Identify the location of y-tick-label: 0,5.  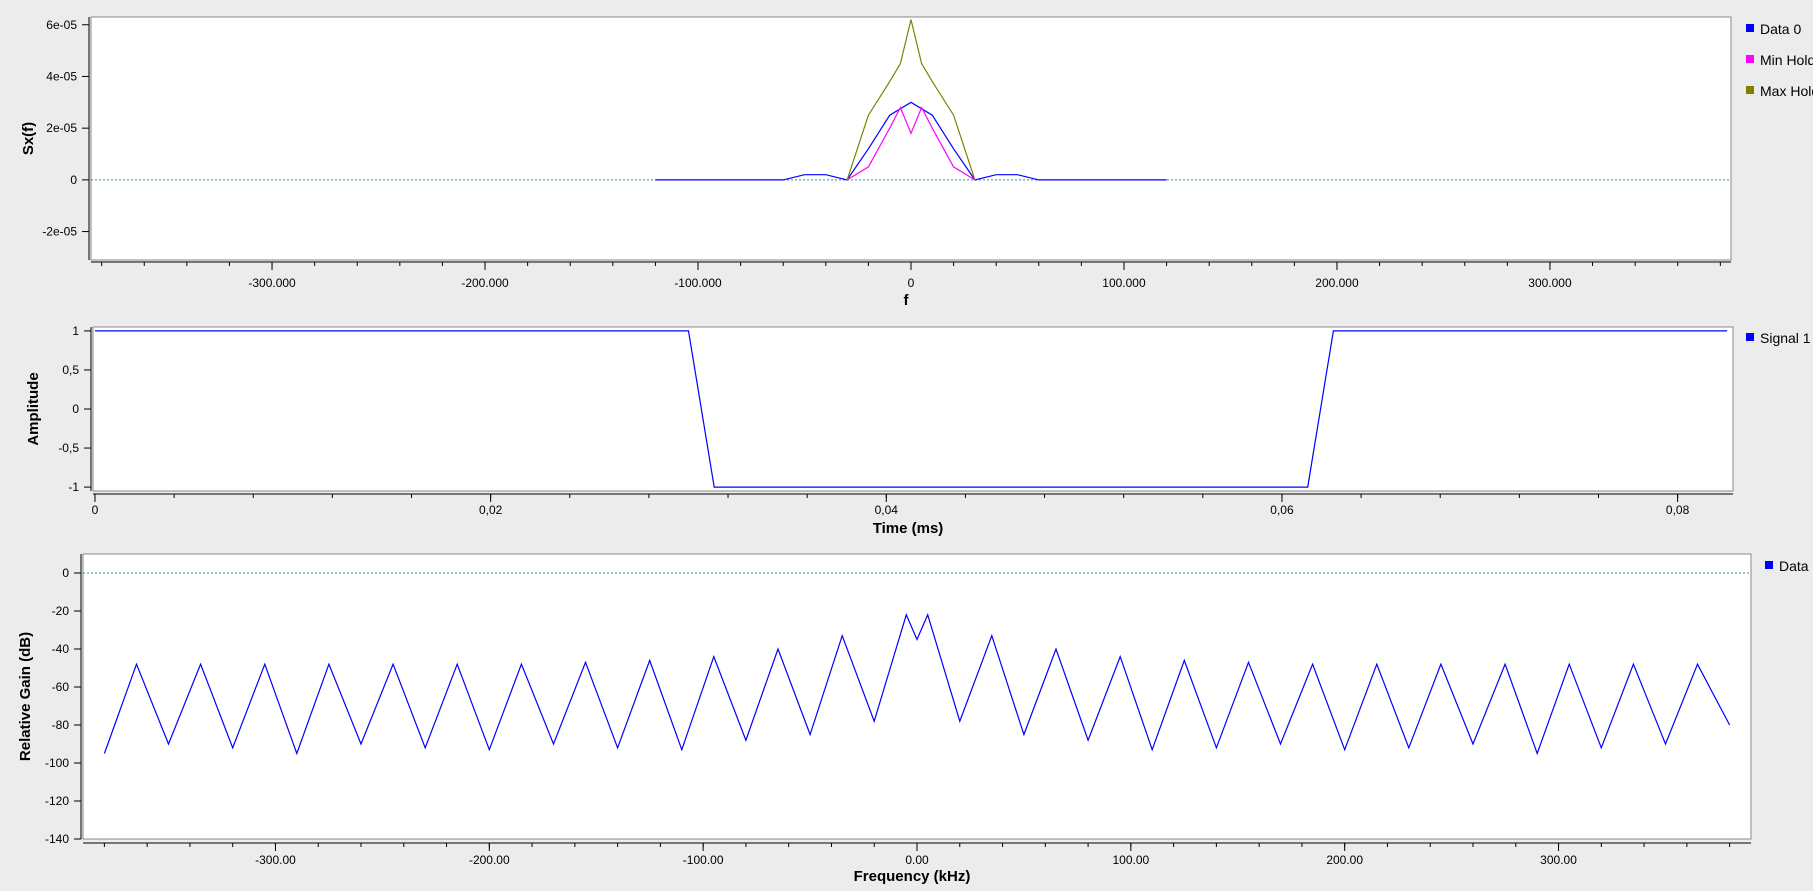
(70, 370).